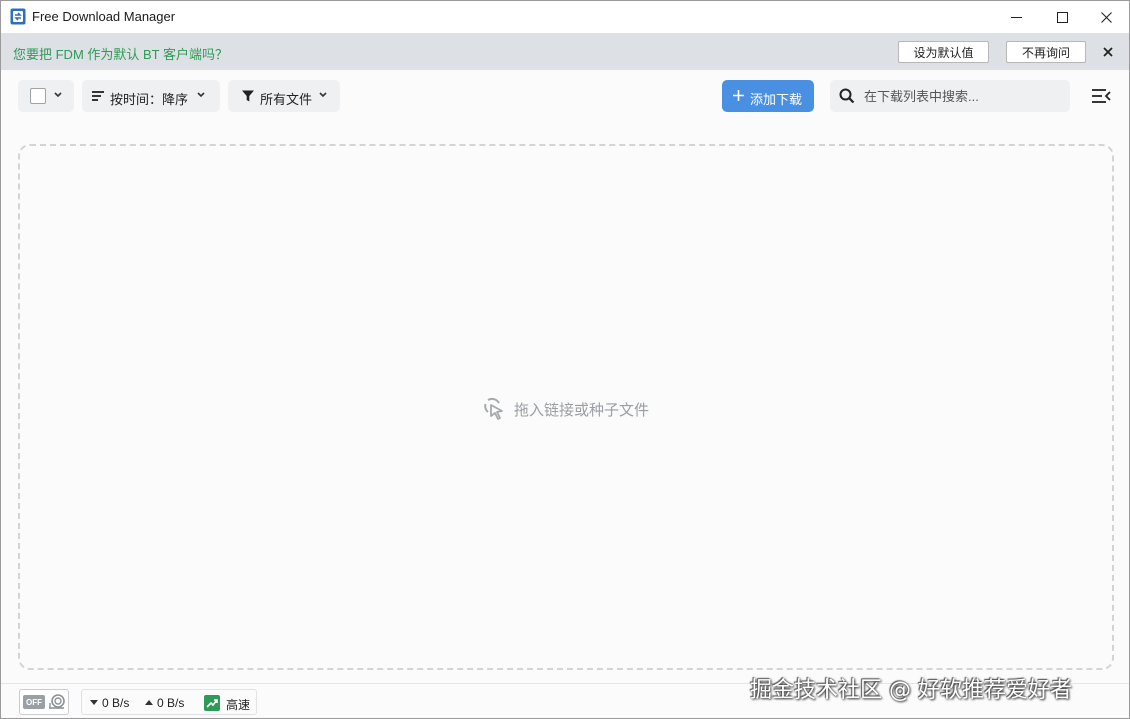  Describe the element at coordinates (98, 96) in the screenshot. I see `sort-lines-icon` at that location.